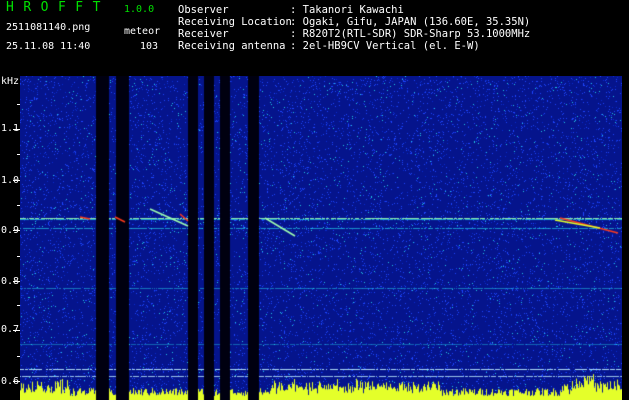 The width and height of the screenshot is (629, 400). Describe the element at coordinates (410, 22) in the screenshot. I see `location-value: : Ogaki, Gifu, JAPAN (136.60E, 35.35N)` at that location.